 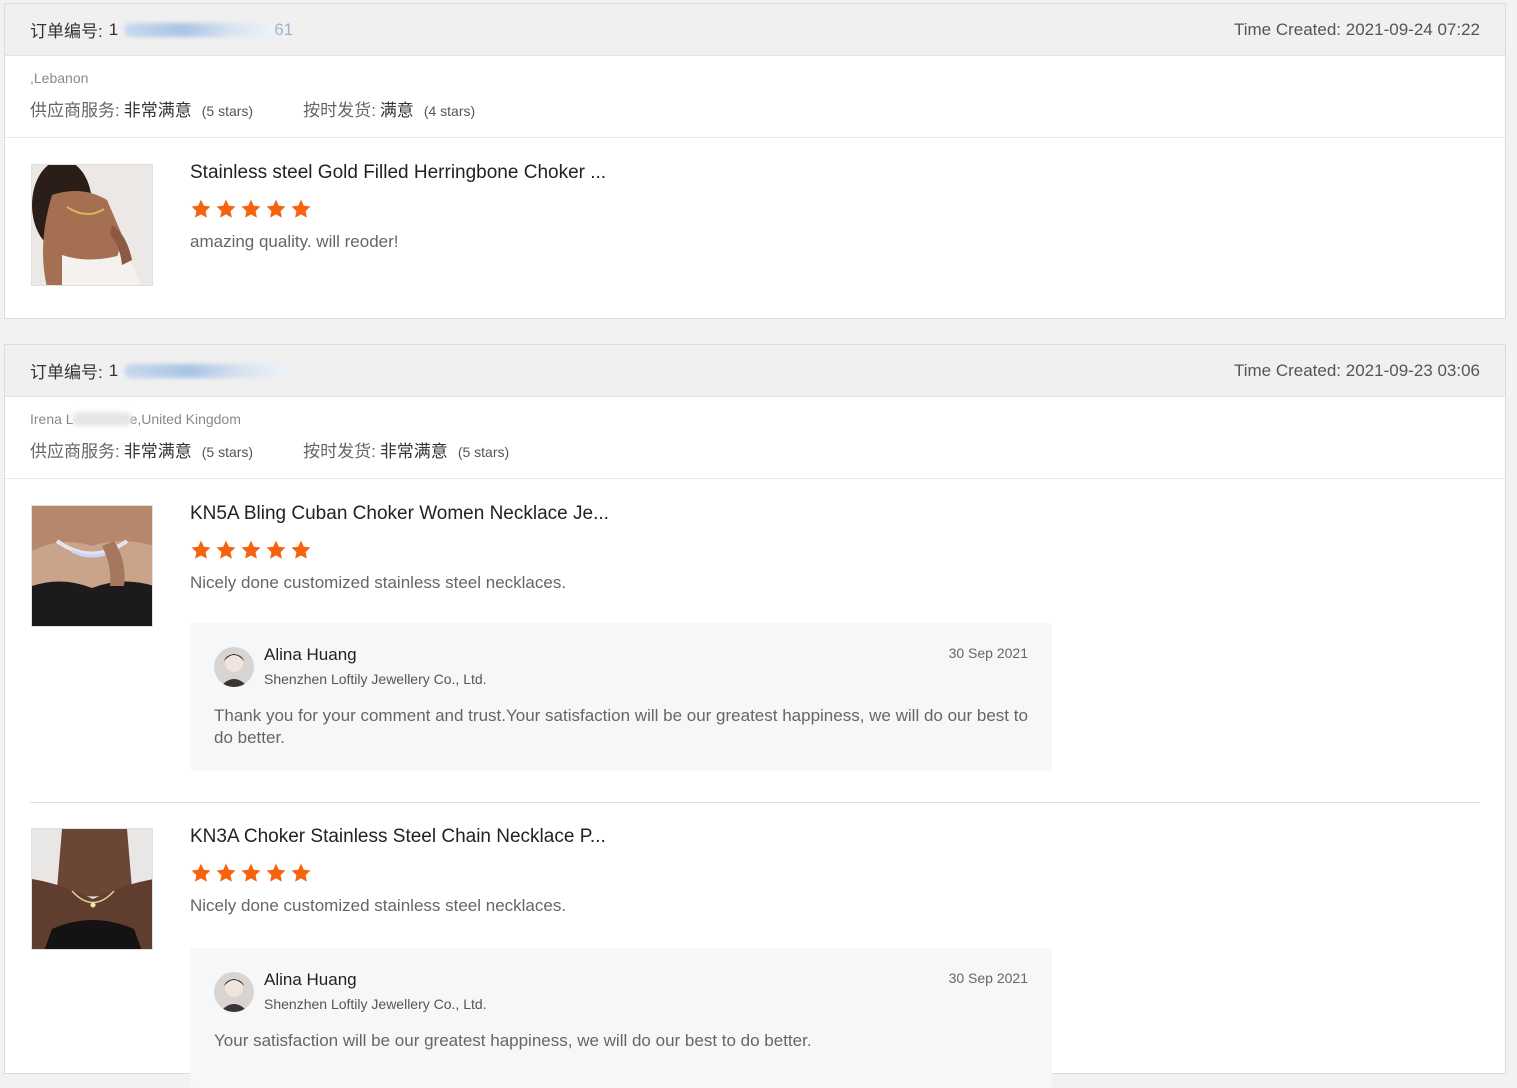 I want to click on order-number: 订单编号: 1 61, so click(x=161, y=29).